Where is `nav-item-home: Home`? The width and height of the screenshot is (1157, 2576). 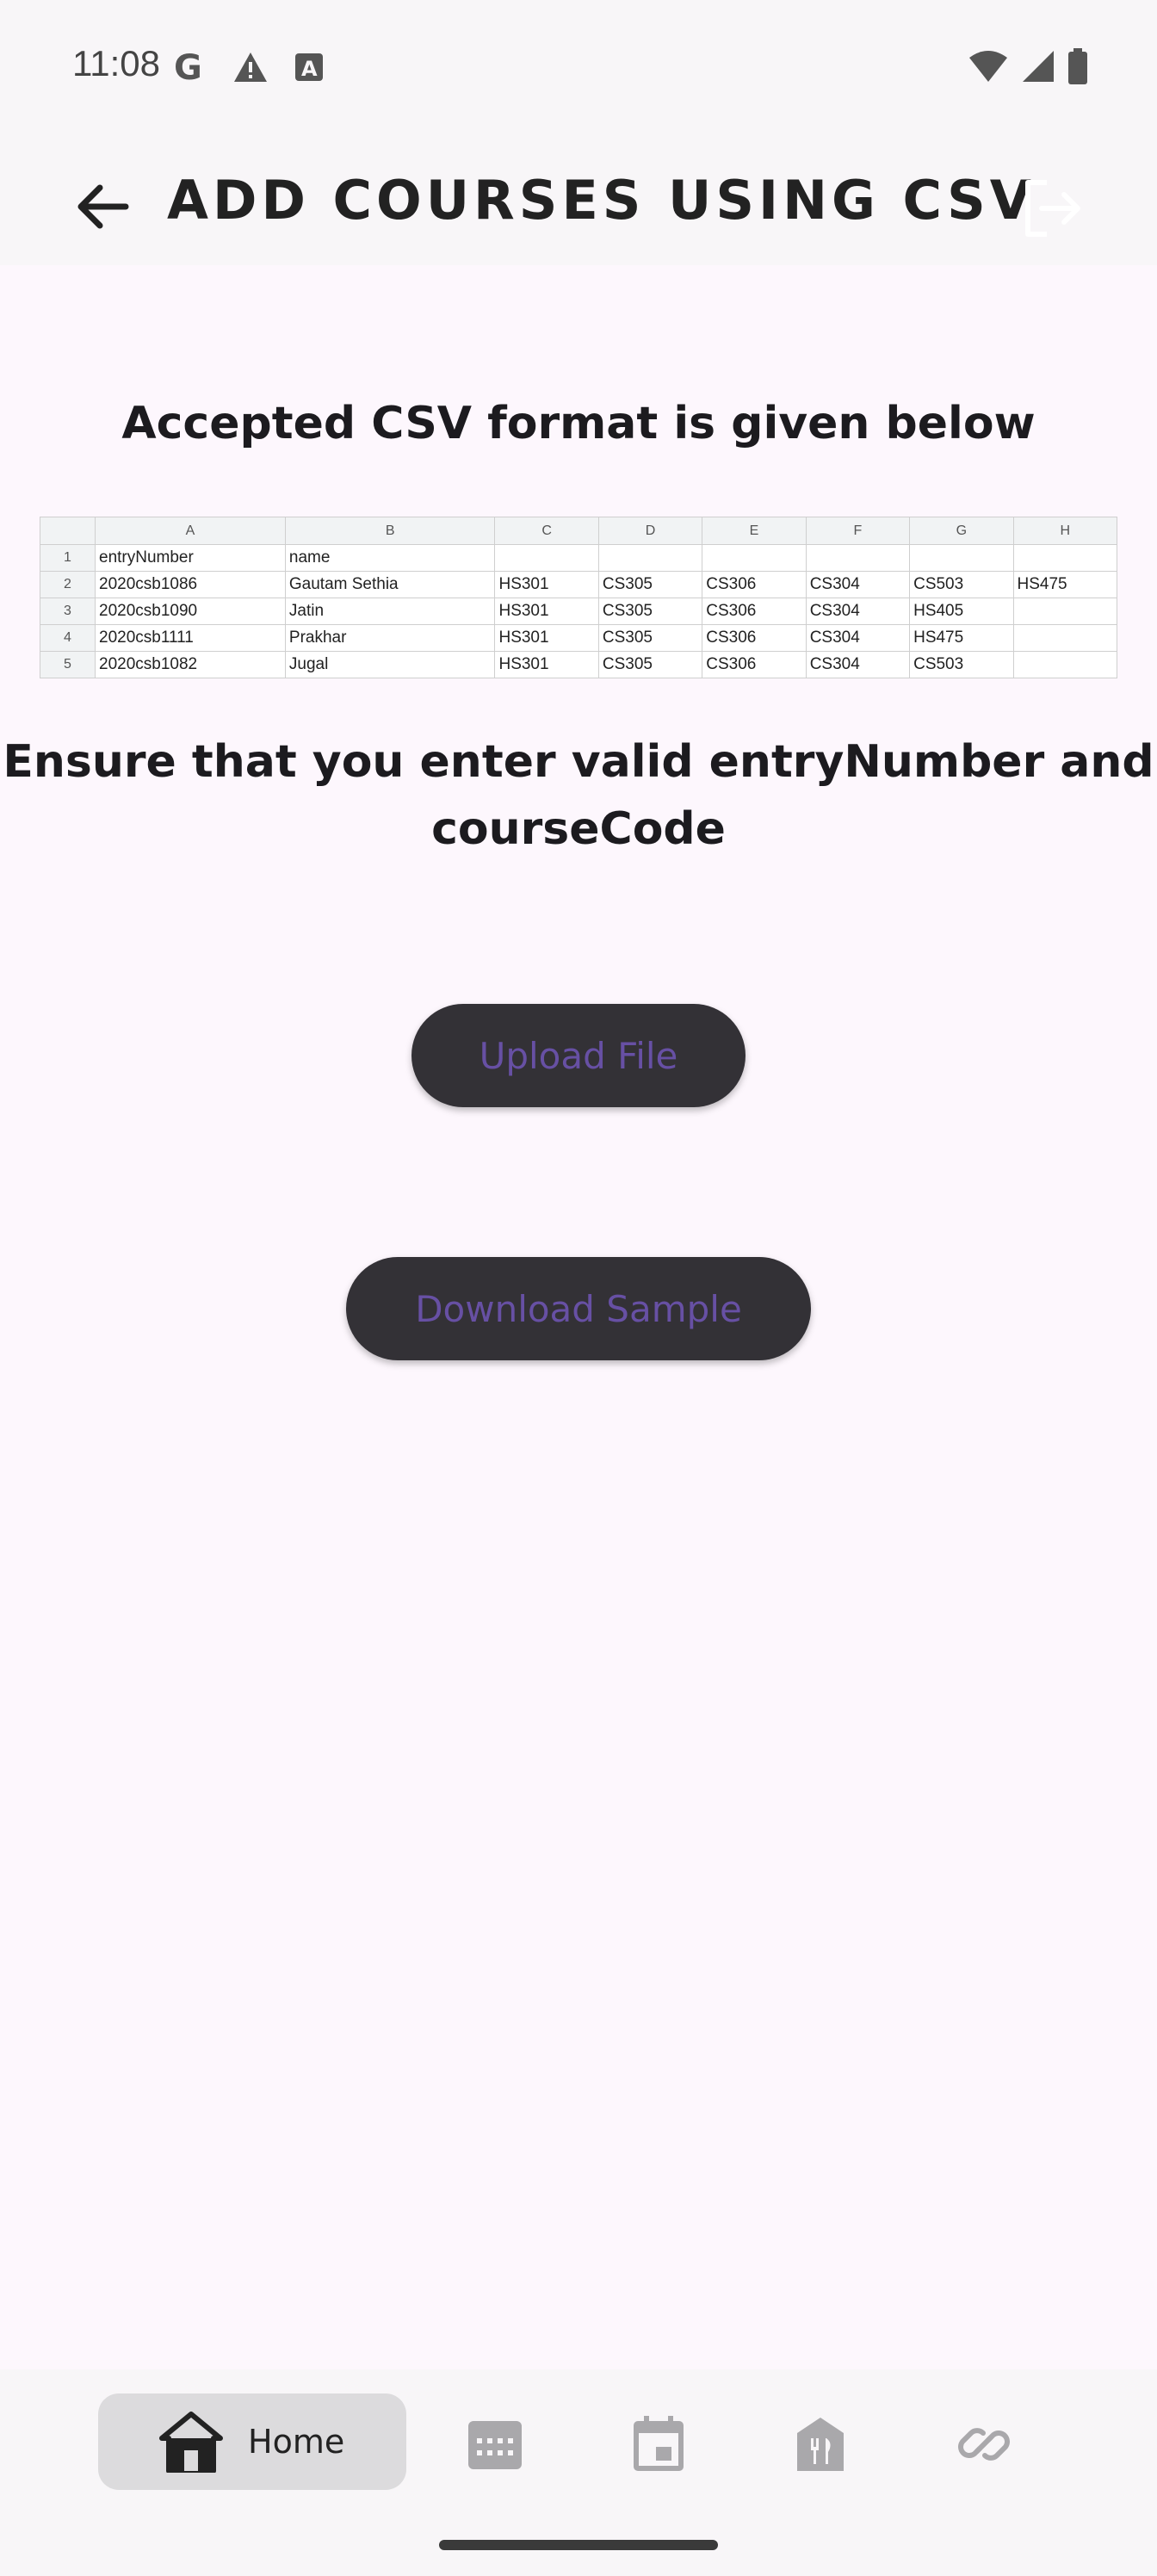 nav-item-home: Home is located at coordinates (252, 2441).